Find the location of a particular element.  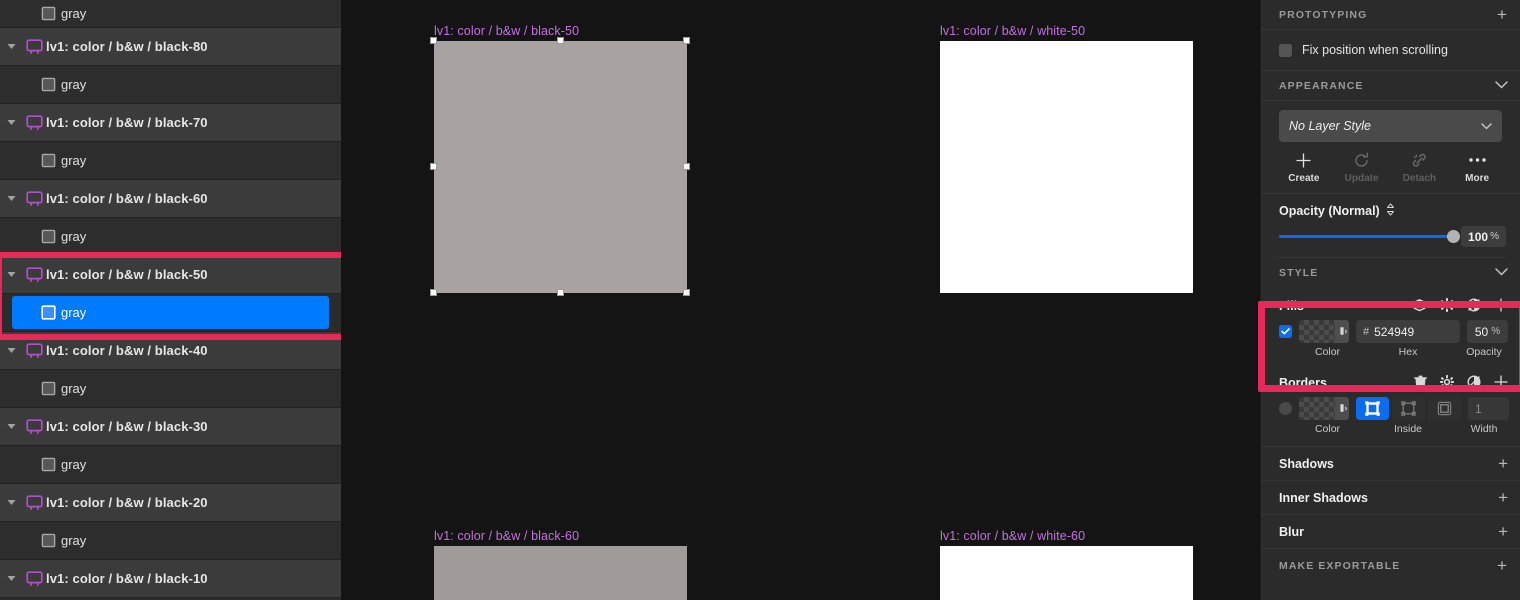

borders-add-icon is located at coordinates (1501, 383).